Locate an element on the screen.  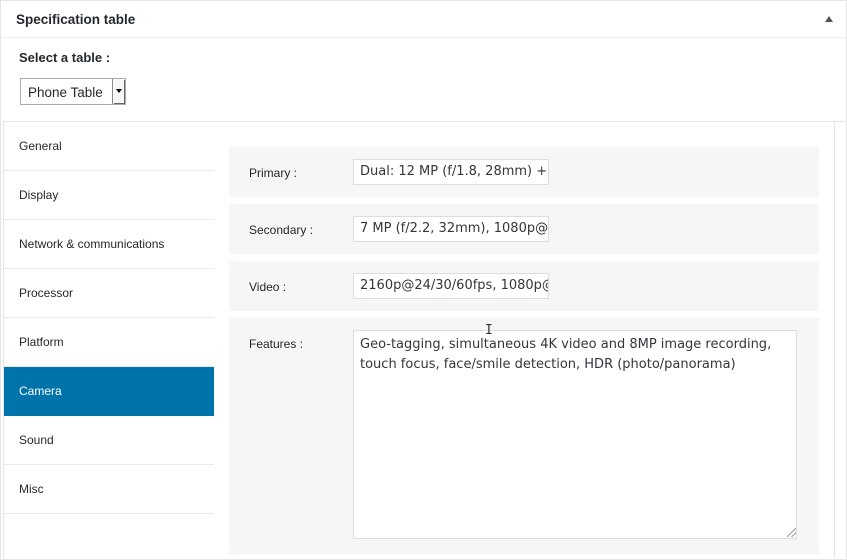
table-select-dropdown: Phone Table is located at coordinates (73, 91).